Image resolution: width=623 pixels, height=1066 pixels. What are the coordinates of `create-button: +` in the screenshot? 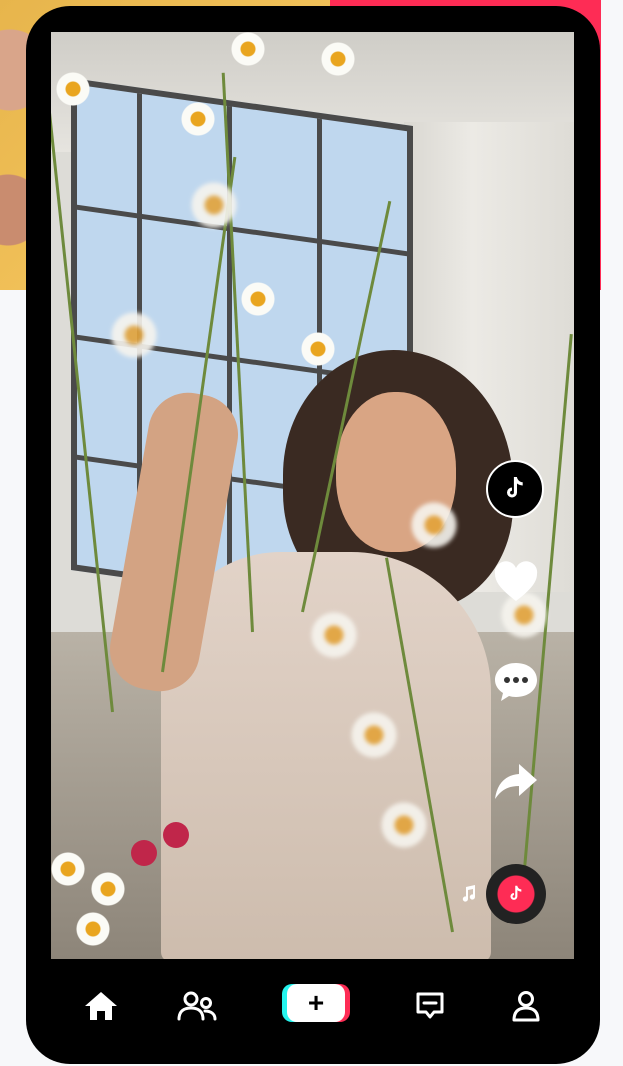 It's located at (316, 1003).